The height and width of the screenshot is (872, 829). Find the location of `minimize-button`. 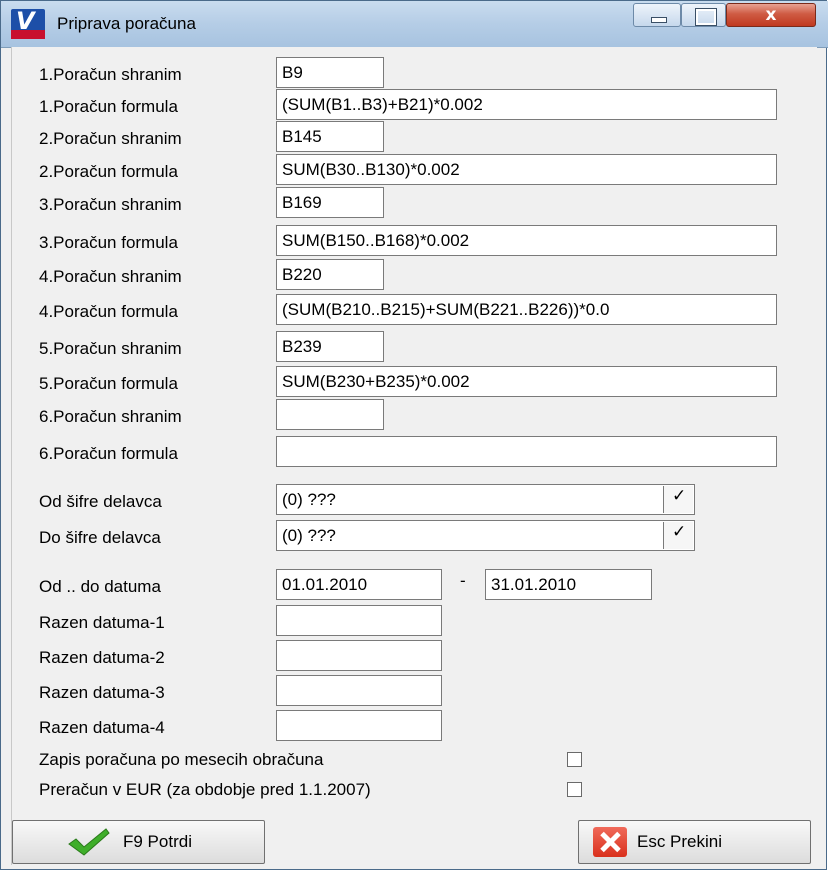

minimize-button is located at coordinates (657, 15).